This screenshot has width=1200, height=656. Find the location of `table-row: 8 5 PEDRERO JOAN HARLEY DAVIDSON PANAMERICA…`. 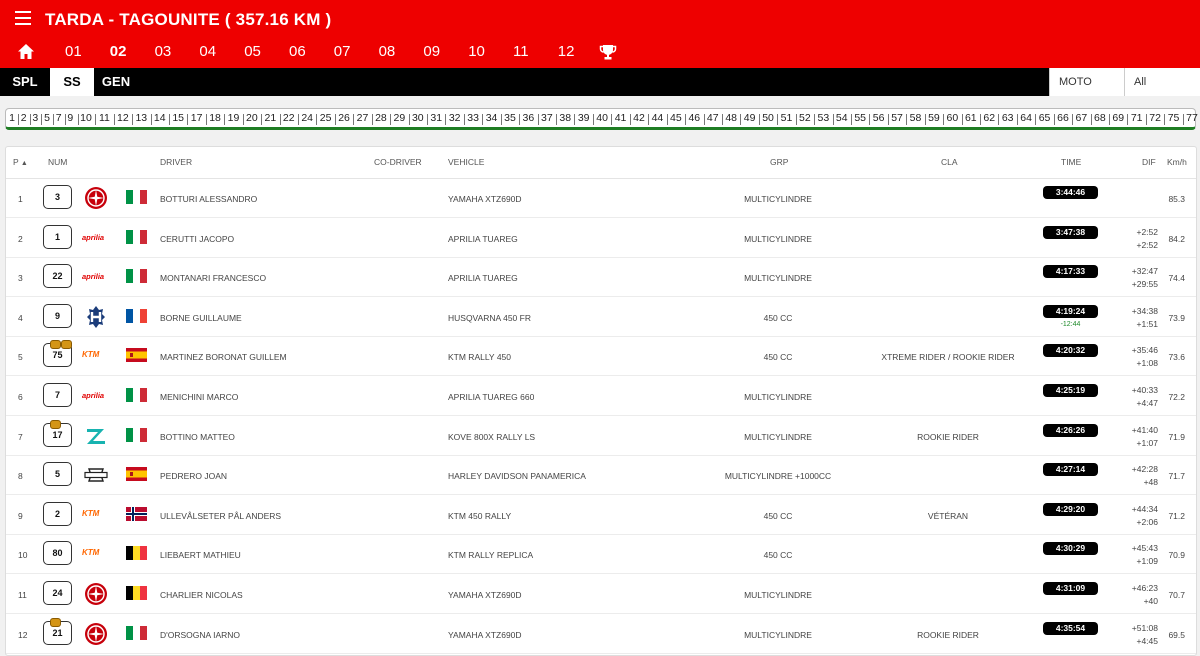

table-row: 8 5 PEDRERO JOAN HARLEY DAVIDSON PANAMERICA… is located at coordinates (601, 475).